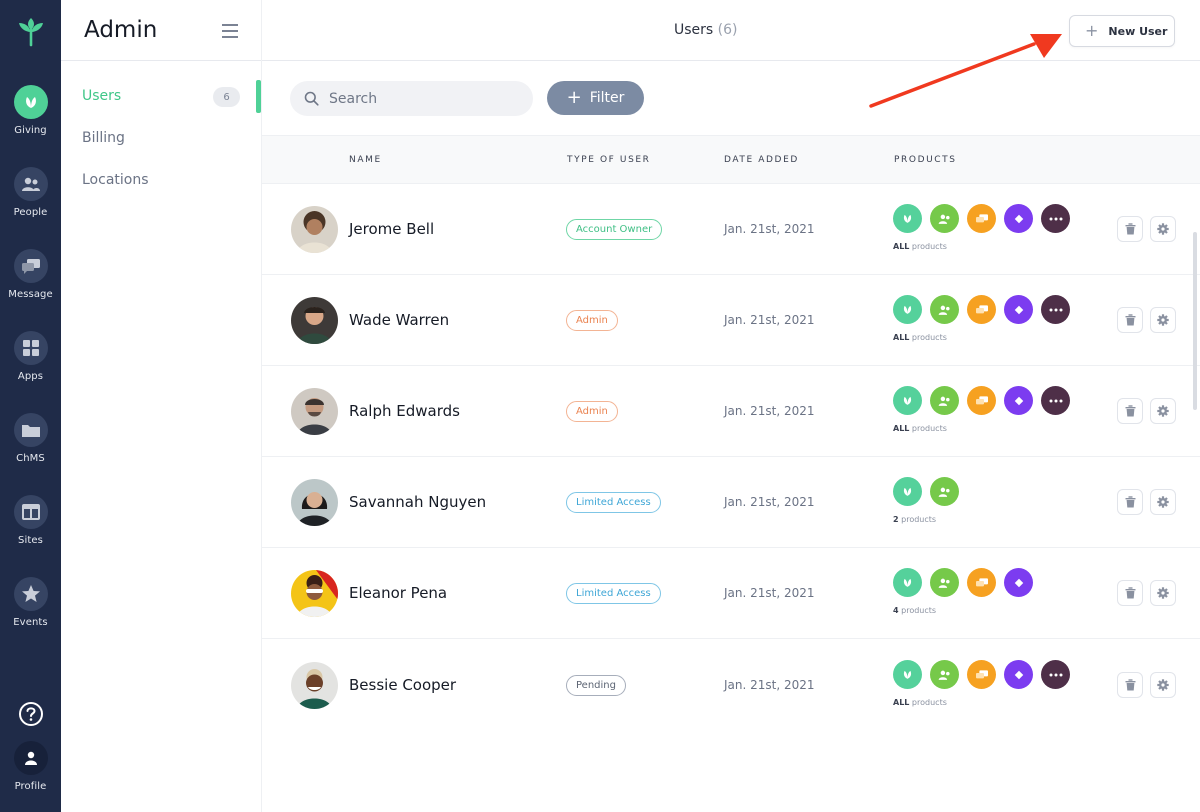 The width and height of the screenshot is (1200, 812). I want to click on sidebar-item-locations: Locations, so click(115, 180).